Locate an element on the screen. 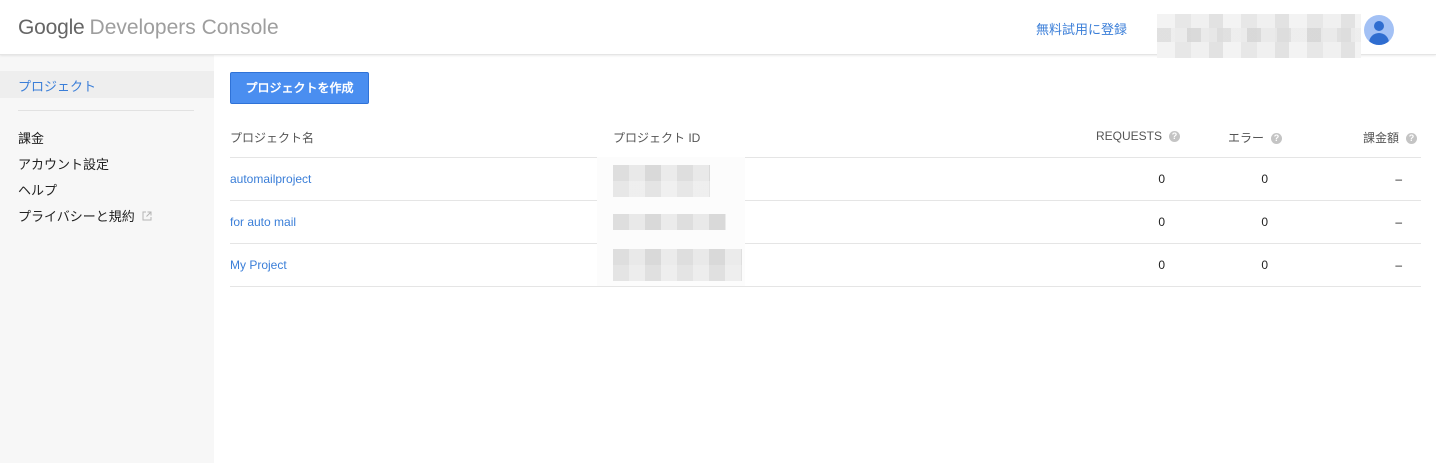 This screenshot has width=1436, height=463. brand-google: Google is located at coordinates (51, 27).